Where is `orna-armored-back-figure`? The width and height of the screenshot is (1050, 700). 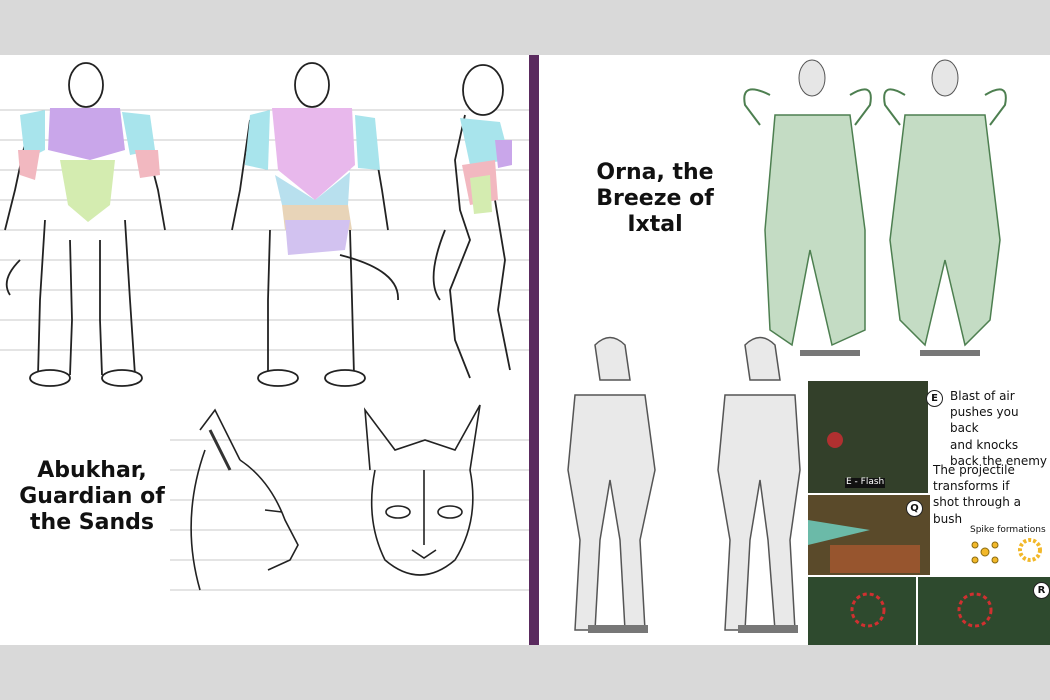 orna-armored-back-figure is located at coordinates (759, 484).